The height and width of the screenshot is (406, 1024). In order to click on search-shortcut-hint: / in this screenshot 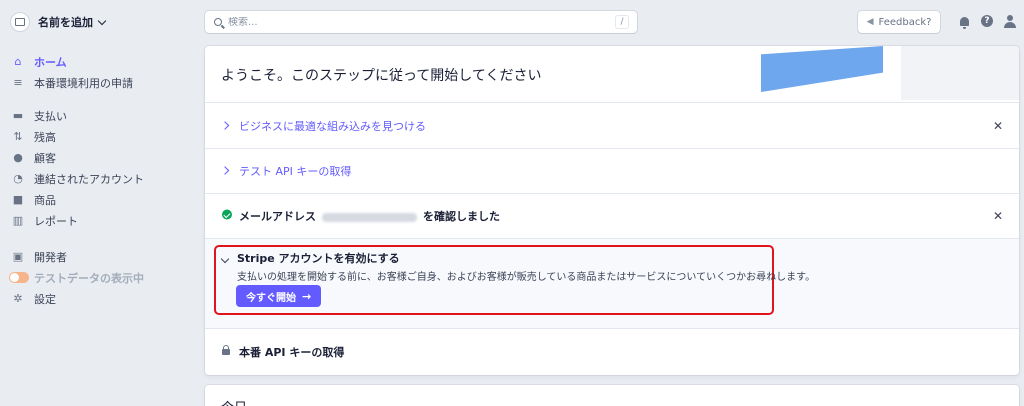, I will do `click(622, 22)`.